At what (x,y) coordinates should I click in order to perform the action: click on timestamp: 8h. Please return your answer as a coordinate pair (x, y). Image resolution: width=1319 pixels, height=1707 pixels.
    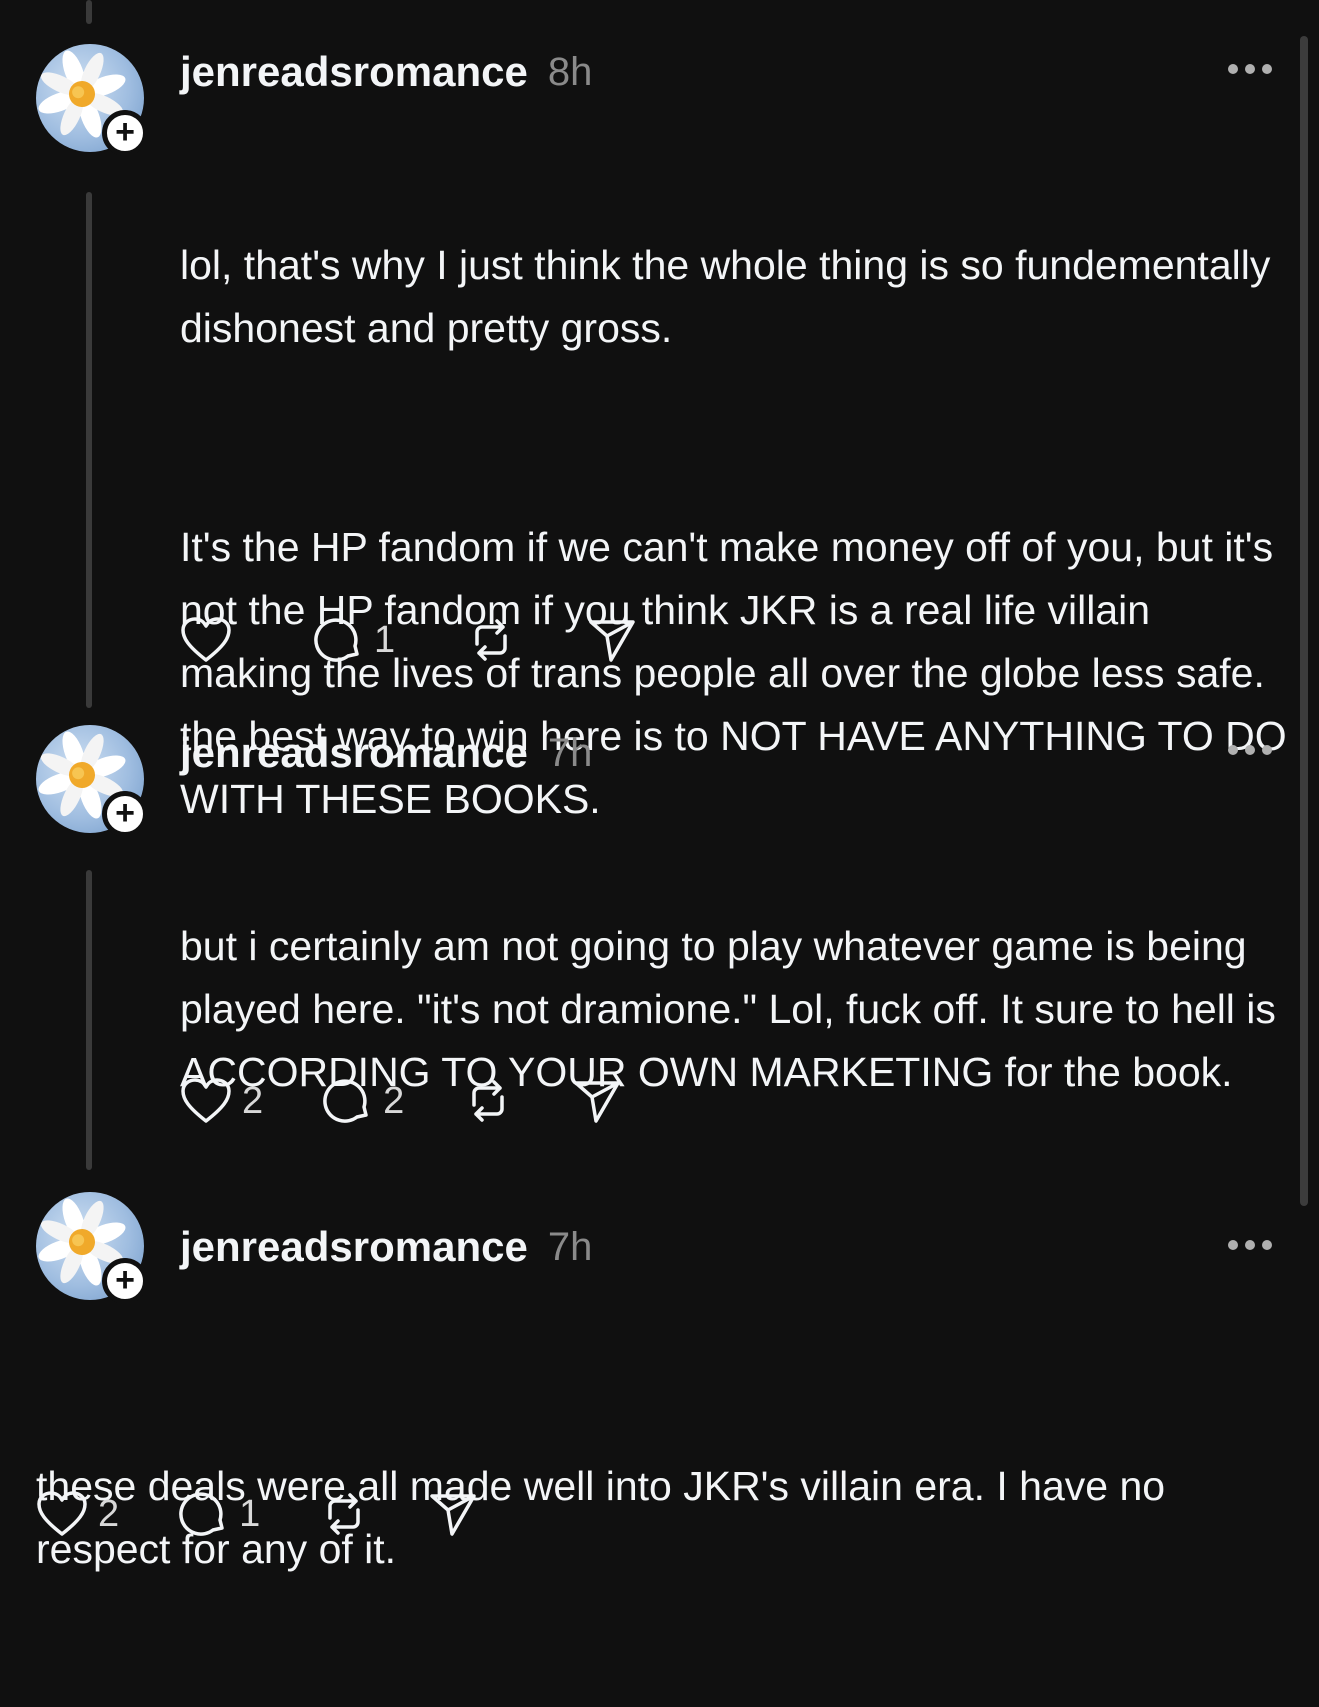
    Looking at the image, I should click on (570, 71).